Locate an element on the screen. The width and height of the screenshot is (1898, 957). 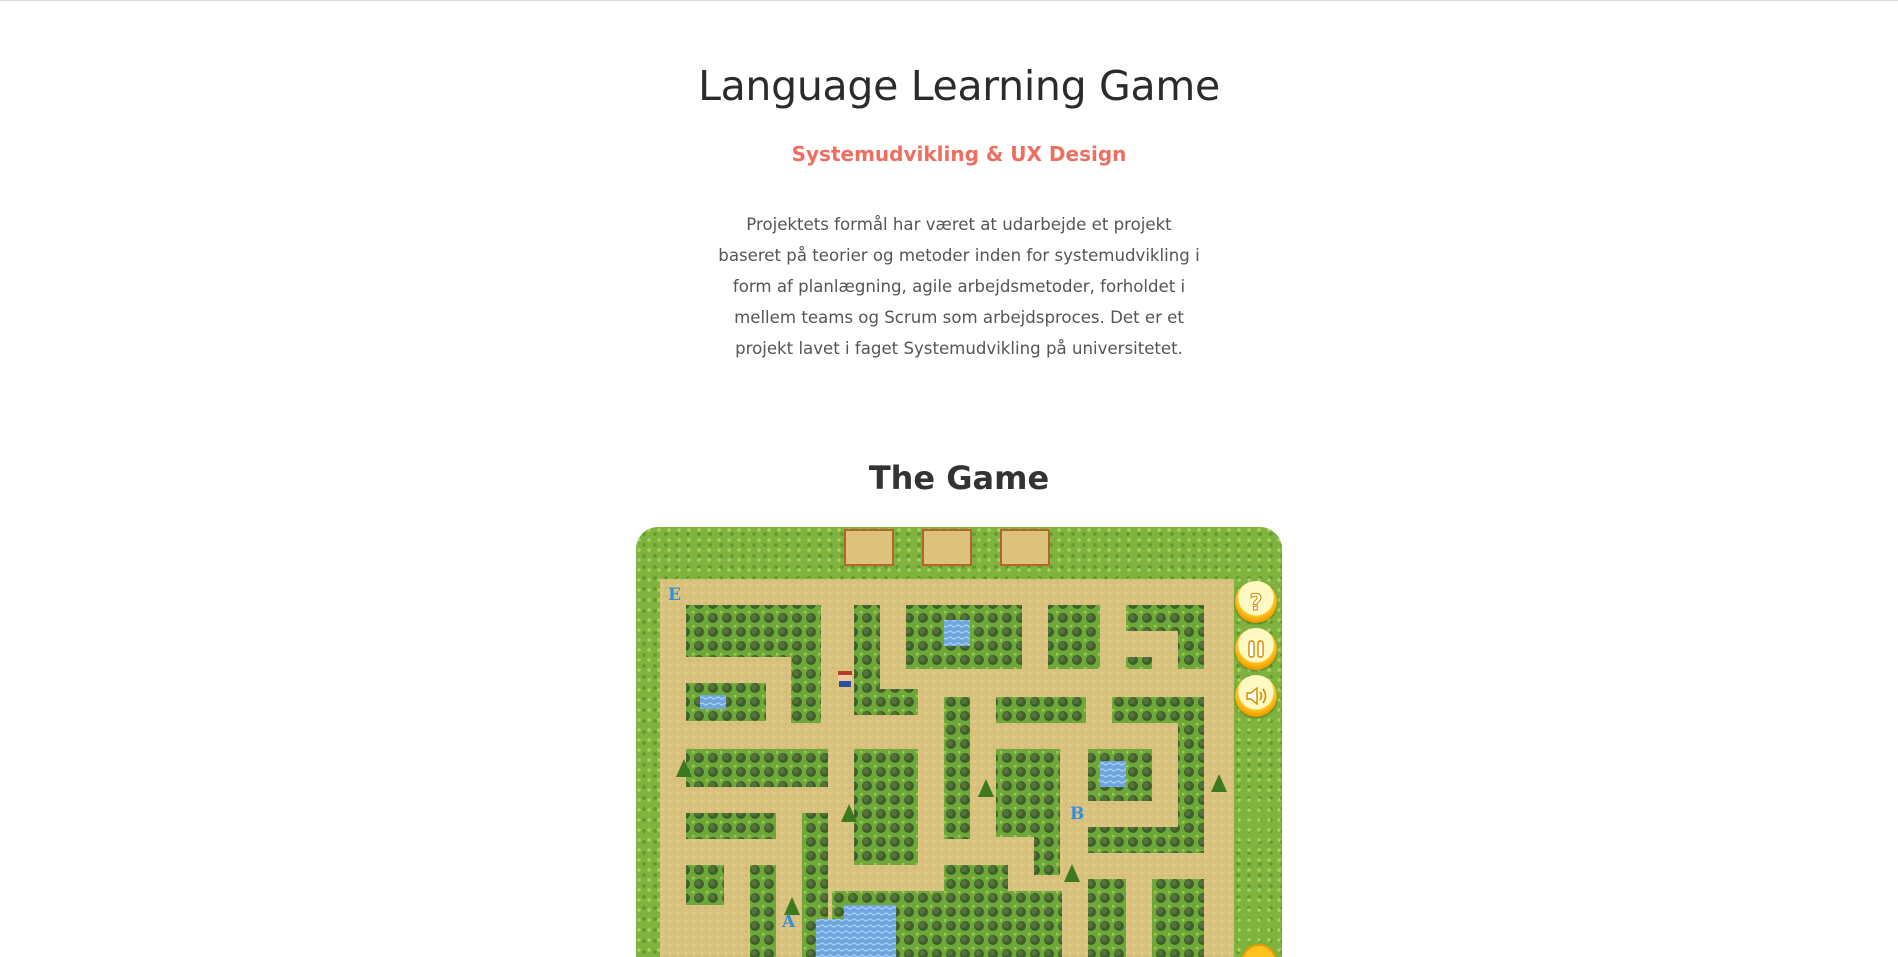
help-button: ? is located at coordinates (1256, 602).